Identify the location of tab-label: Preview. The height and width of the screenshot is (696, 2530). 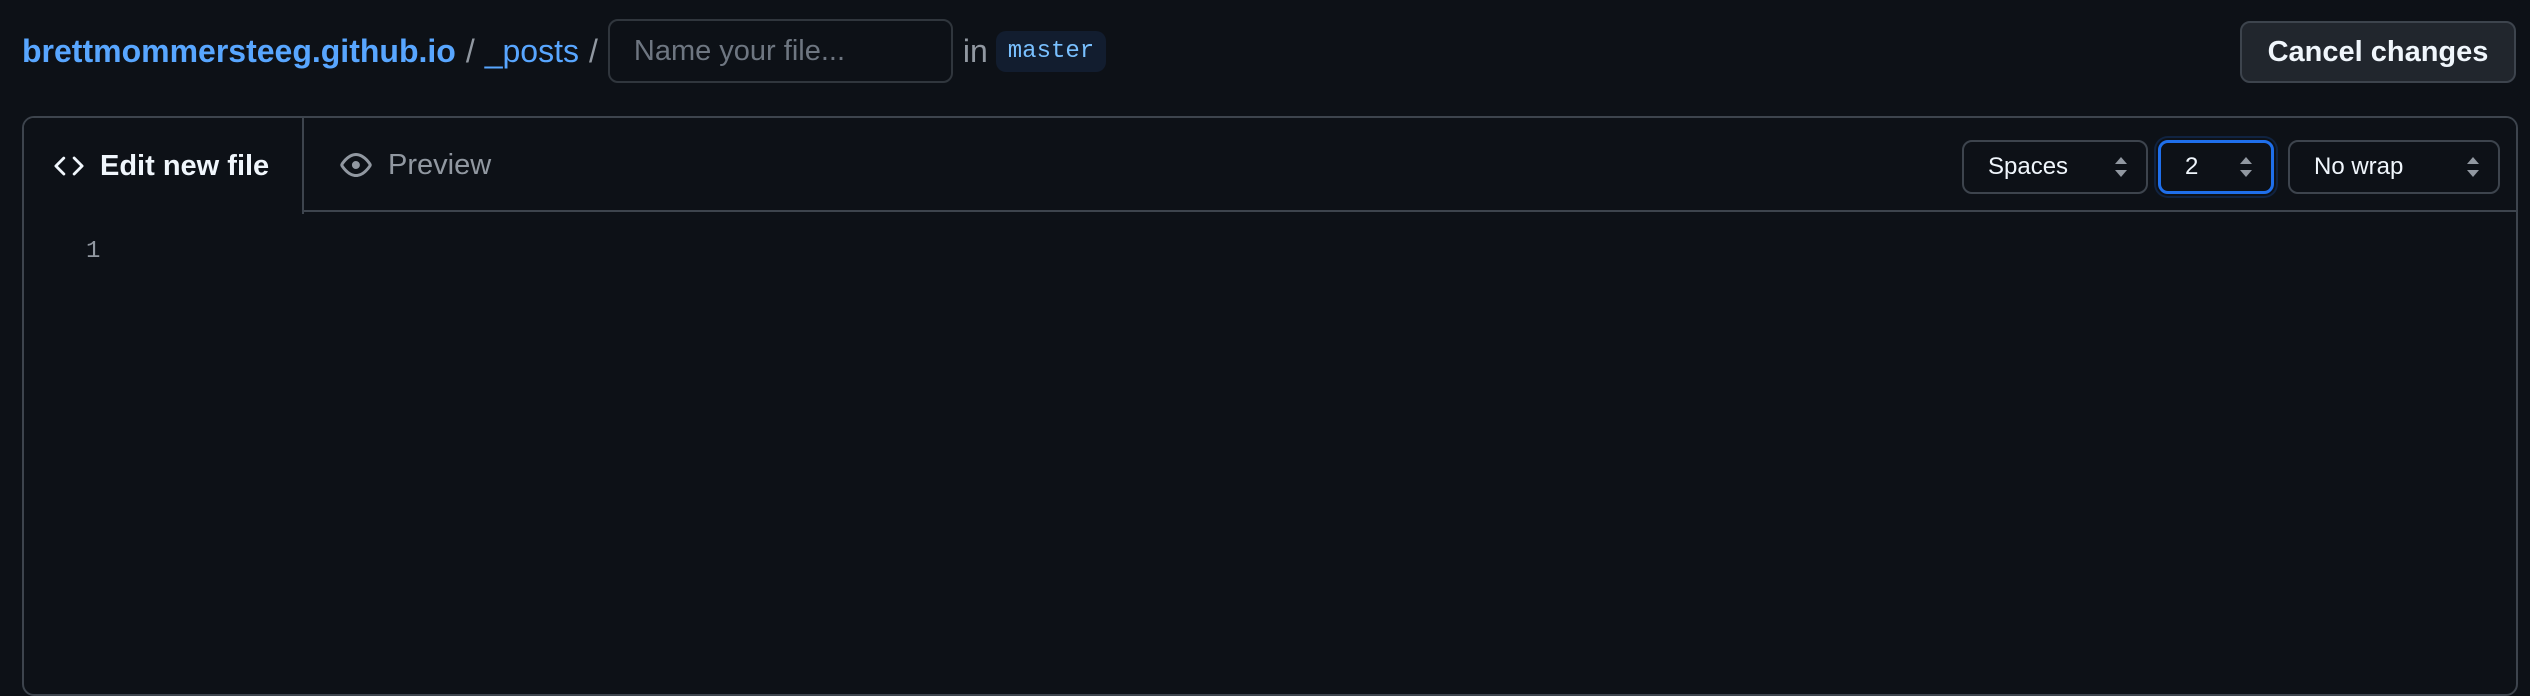
(440, 164).